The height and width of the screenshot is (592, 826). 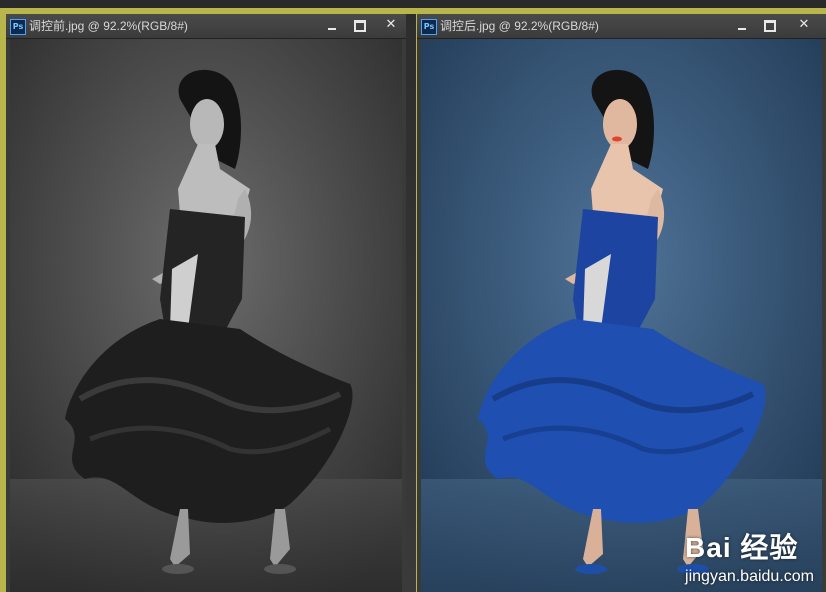 I want to click on watermark-logo: Bai 经验, so click(x=749, y=546).